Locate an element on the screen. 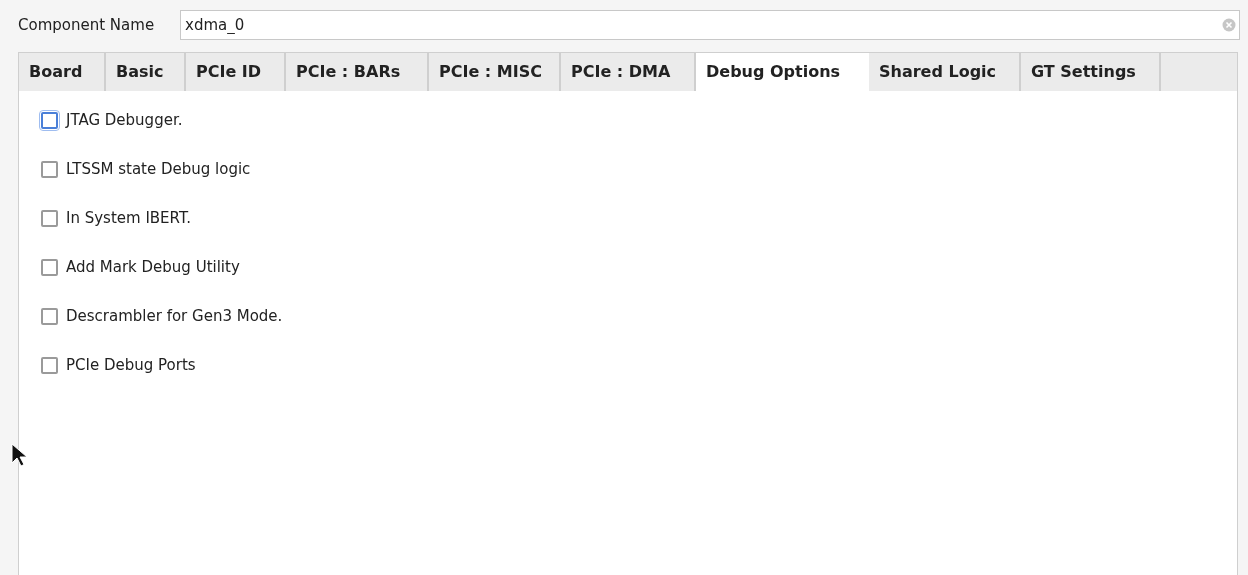  option-label: JTAG Debugger. is located at coordinates (124, 120).